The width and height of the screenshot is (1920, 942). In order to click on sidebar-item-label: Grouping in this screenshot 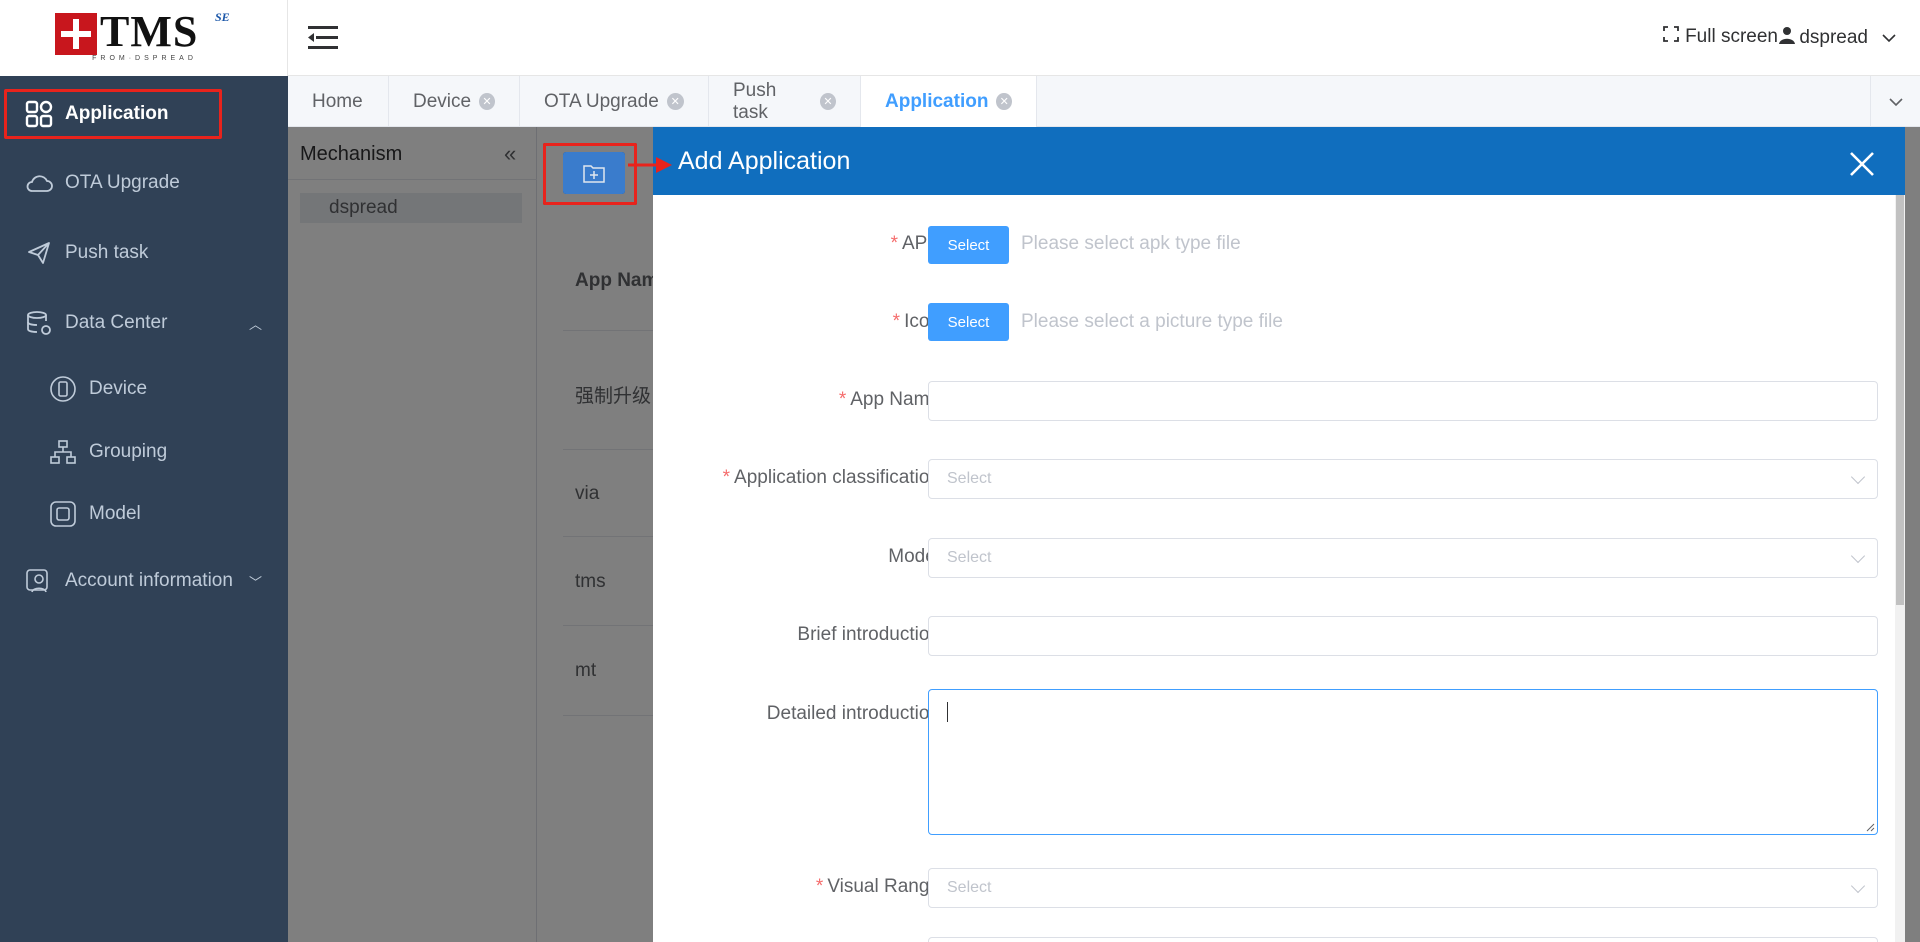, I will do `click(128, 451)`.